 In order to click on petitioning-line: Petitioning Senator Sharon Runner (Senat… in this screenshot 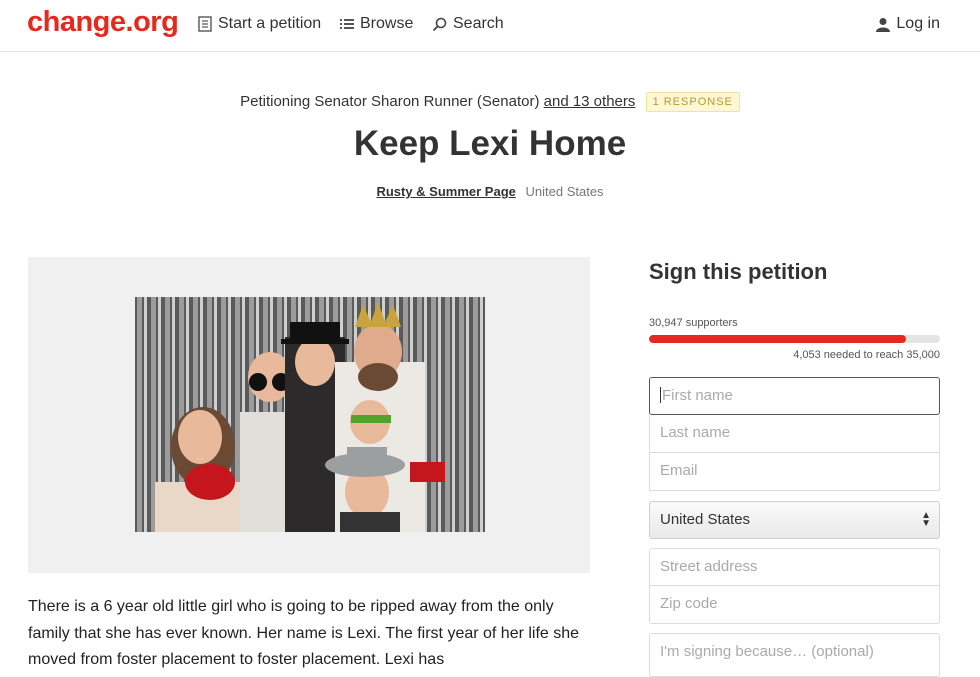, I will do `click(490, 102)`.